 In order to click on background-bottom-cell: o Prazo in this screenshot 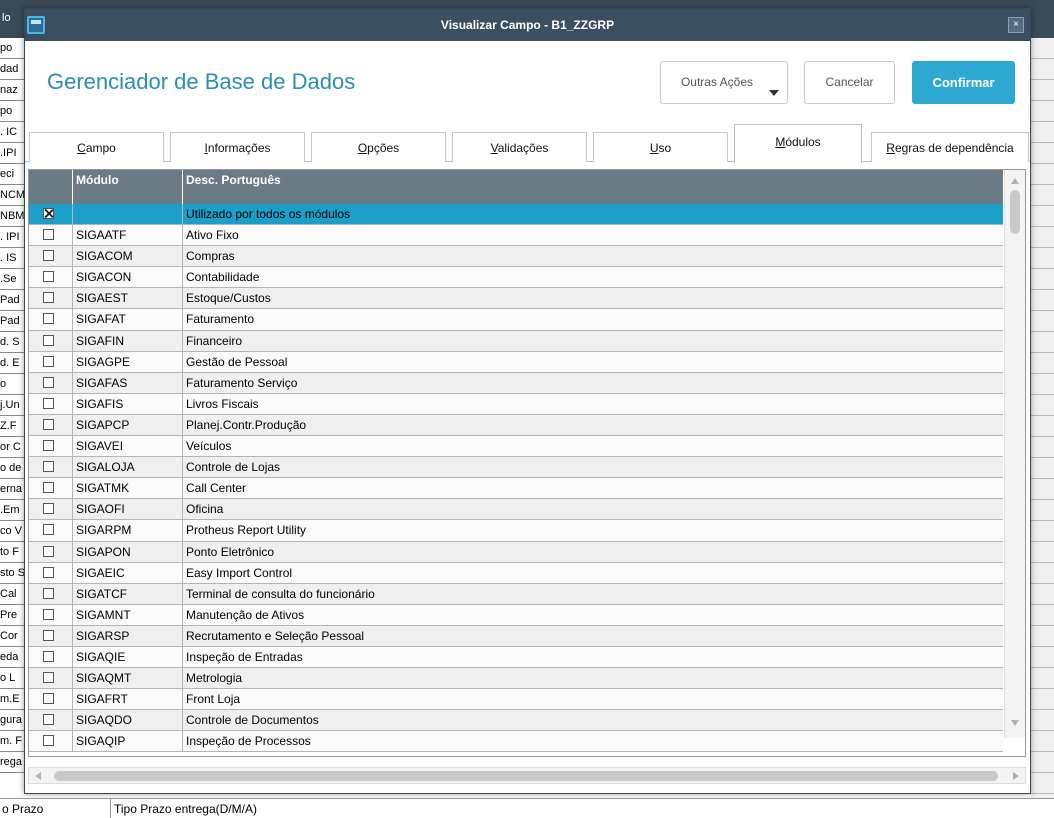, I will do `click(23, 809)`.